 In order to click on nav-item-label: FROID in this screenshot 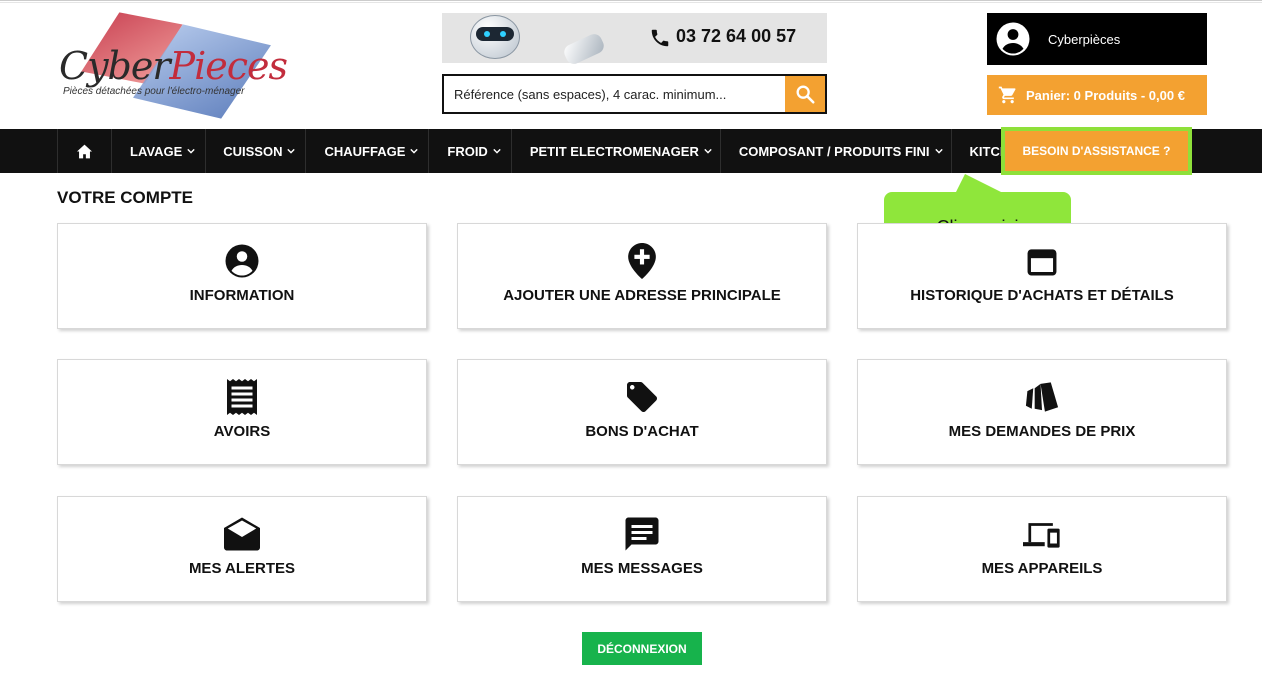, I will do `click(467, 151)`.